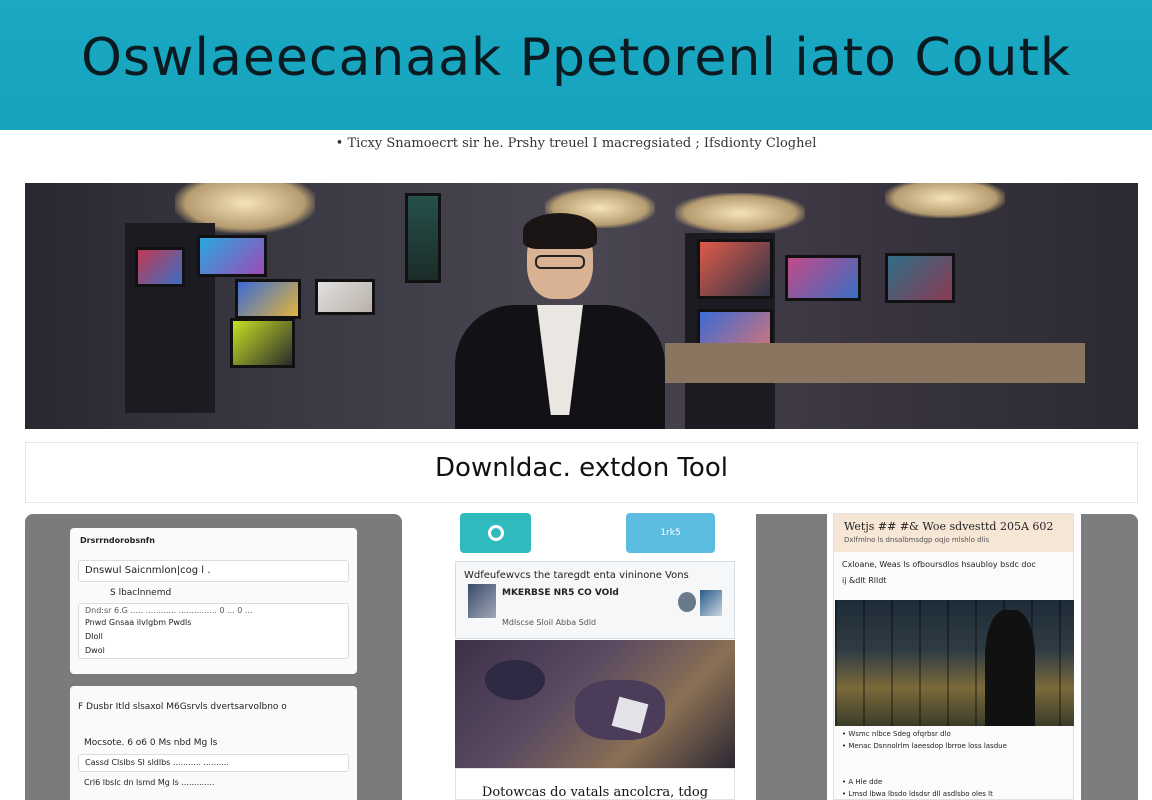 This screenshot has height=800, width=1152. What do you see at coordinates (1010, 668) in the screenshot?
I see `tree-silhouette` at bounding box center [1010, 668].